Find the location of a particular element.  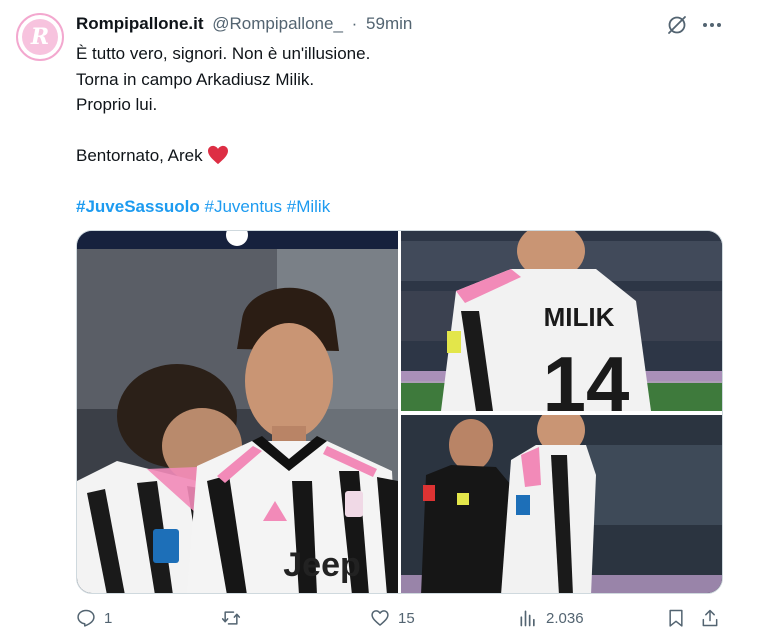

reply-button: 1 is located at coordinates (94, 618).